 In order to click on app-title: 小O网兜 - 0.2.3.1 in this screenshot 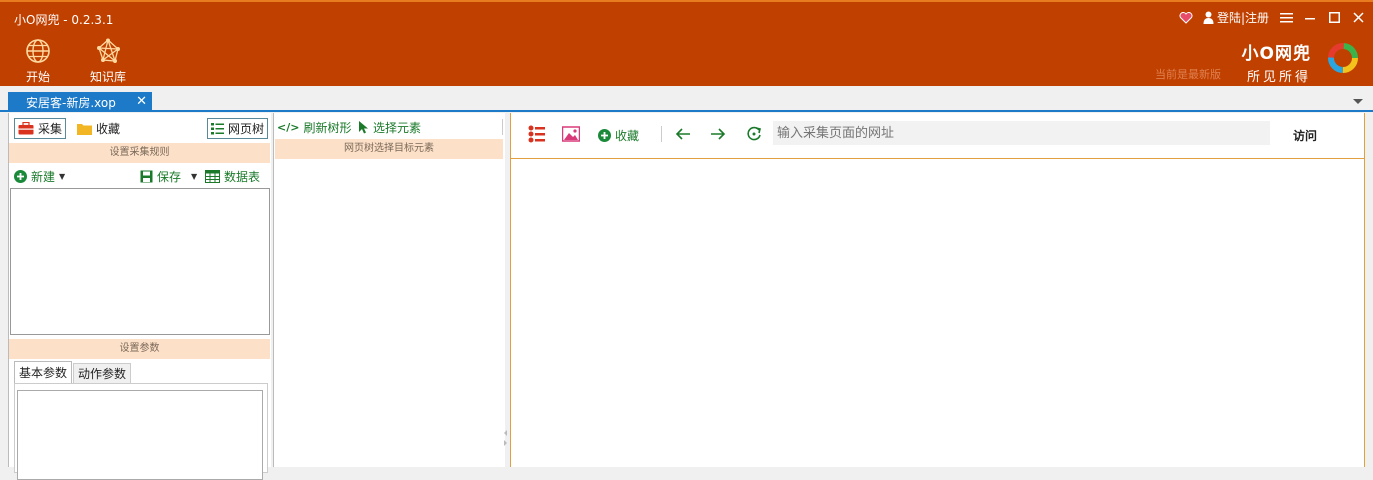, I will do `click(64, 20)`.